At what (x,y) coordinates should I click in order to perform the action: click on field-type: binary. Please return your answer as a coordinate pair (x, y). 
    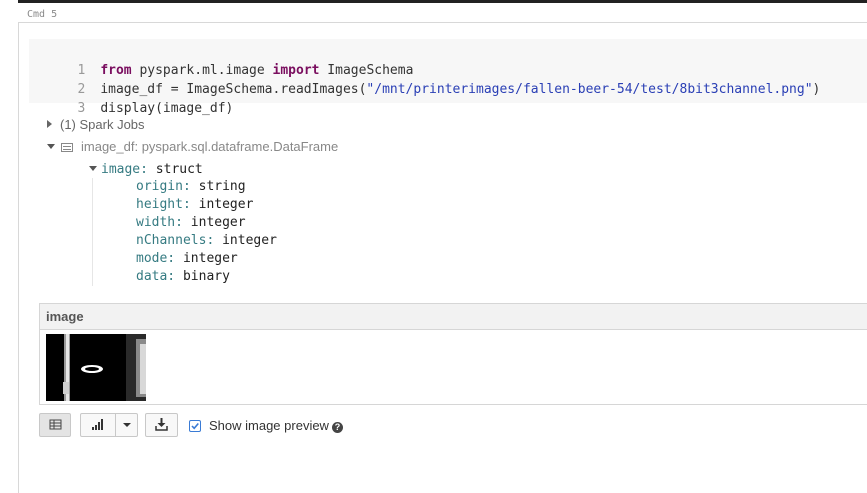
    Looking at the image, I should click on (202, 276).